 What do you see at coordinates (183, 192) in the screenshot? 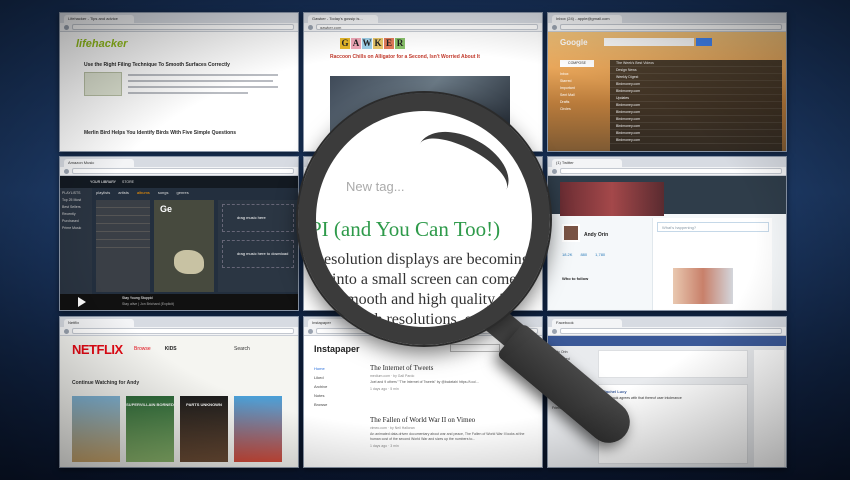
I see `tab-genres: genres` at bounding box center [183, 192].